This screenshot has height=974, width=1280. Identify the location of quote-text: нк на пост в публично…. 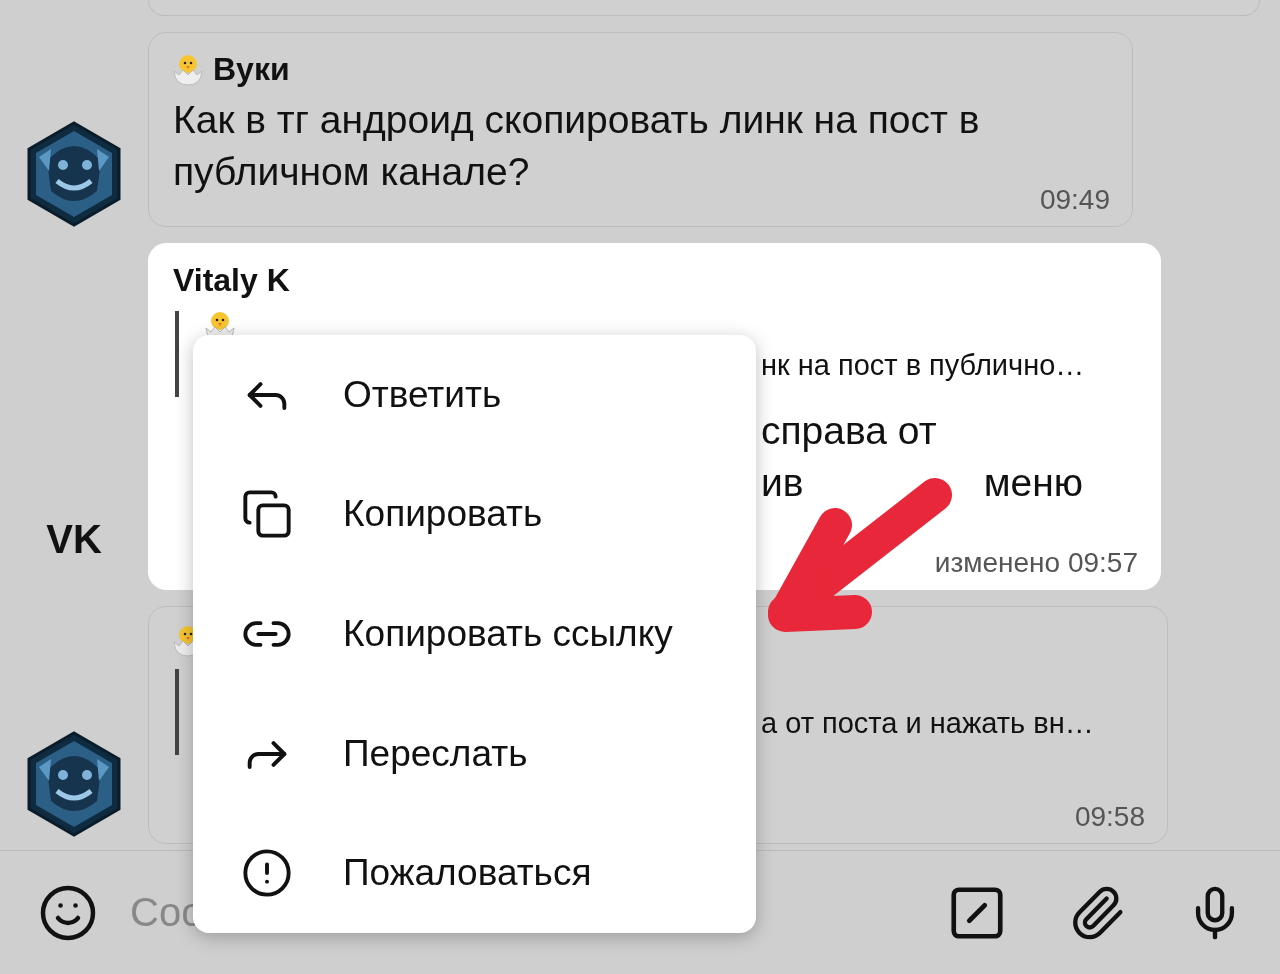
(923, 365).